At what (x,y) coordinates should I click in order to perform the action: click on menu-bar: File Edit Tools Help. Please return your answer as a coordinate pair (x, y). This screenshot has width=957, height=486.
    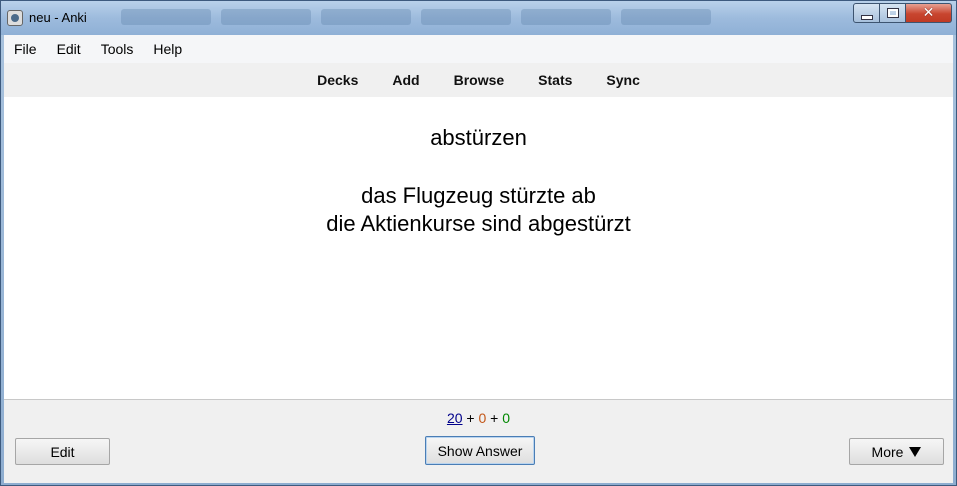
    Looking at the image, I should click on (478, 49).